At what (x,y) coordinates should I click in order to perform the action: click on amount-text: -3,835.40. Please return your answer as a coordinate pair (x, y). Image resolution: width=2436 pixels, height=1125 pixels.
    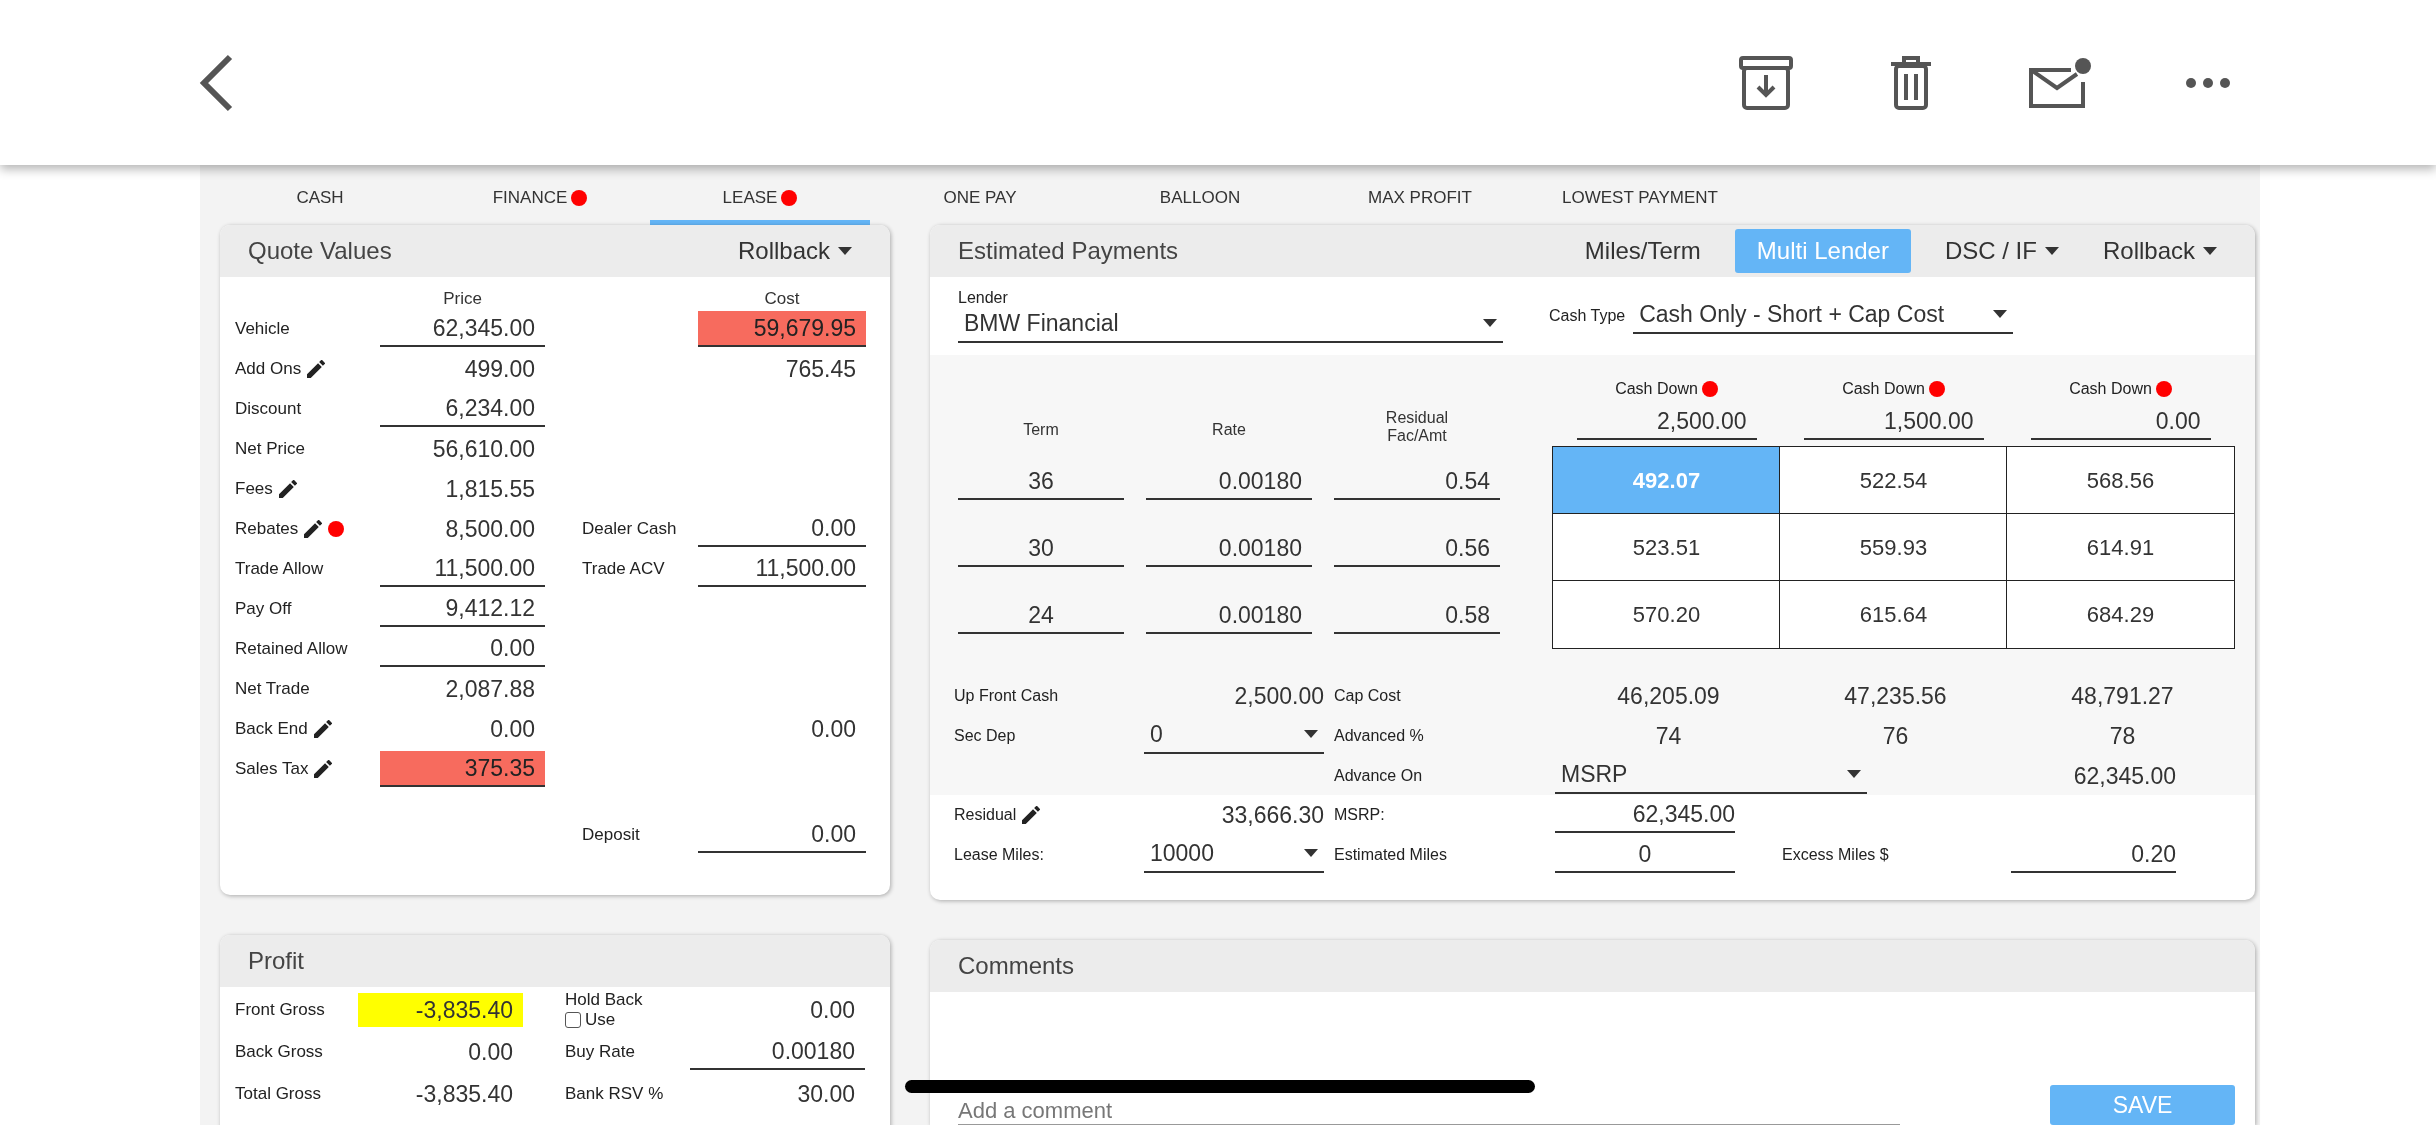
    Looking at the image, I should click on (464, 1094).